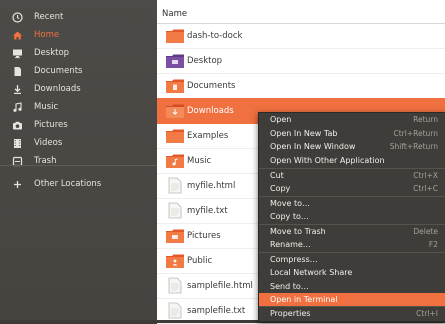 The height and width of the screenshot is (324, 445). Describe the element at coordinates (352, 244) in the screenshot. I see `menu-item-rename: Rename… F2` at that location.